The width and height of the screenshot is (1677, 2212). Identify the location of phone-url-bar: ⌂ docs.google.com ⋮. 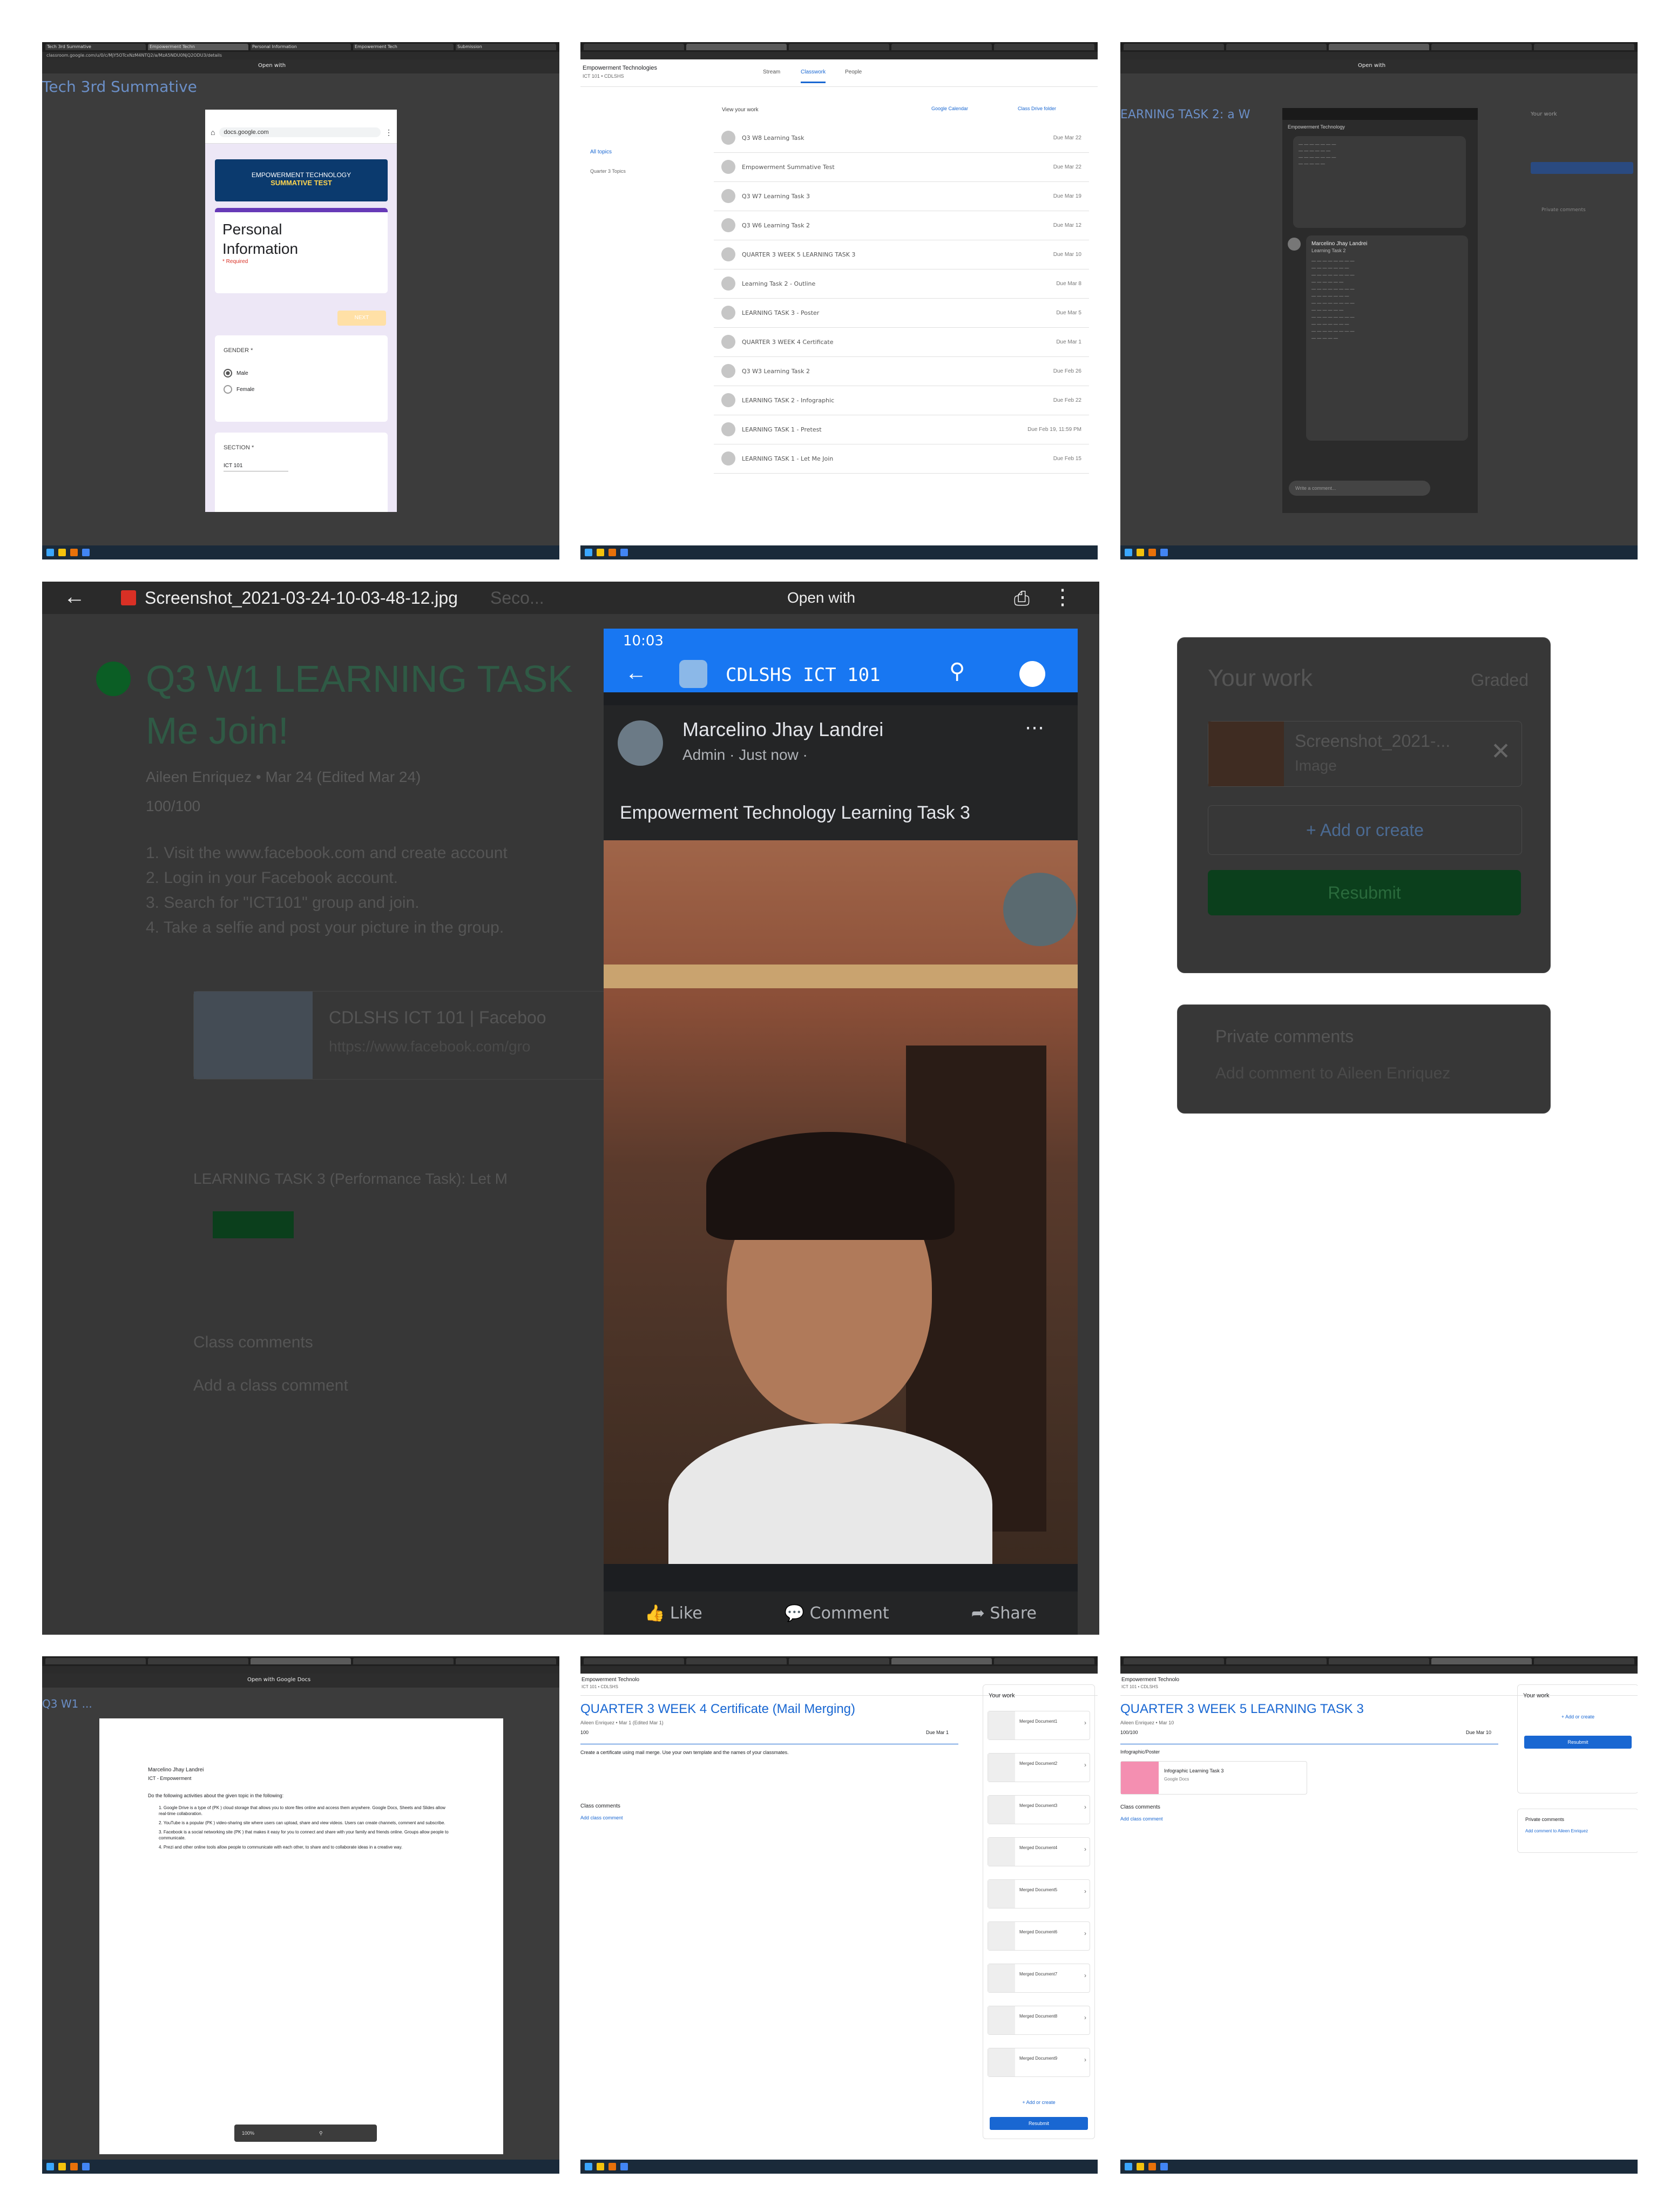
(301, 133).